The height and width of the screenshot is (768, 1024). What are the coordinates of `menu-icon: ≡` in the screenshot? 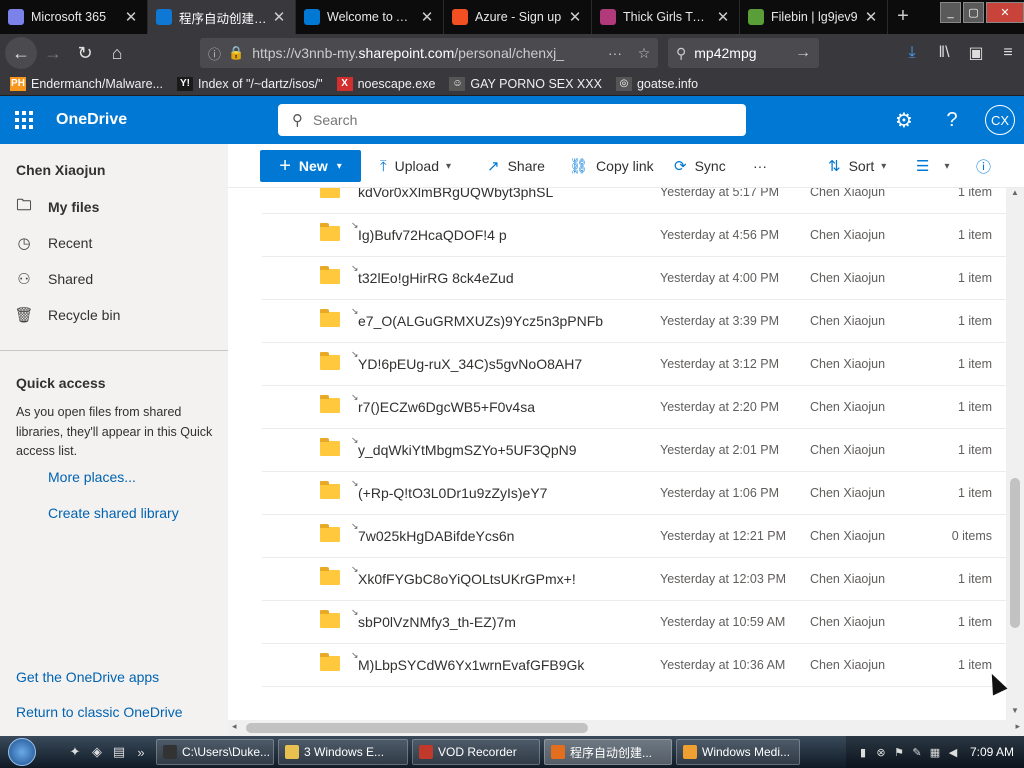 It's located at (1008, 53).